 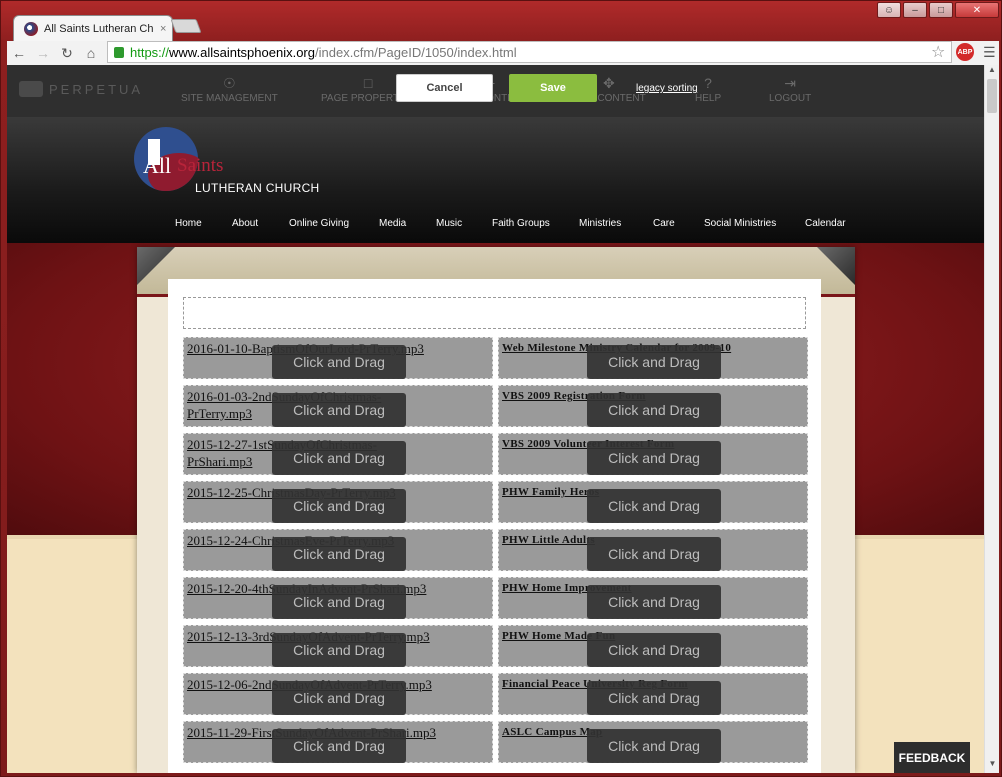 I want to click on adblock-icon: ABP, so click(x=965, y=52).